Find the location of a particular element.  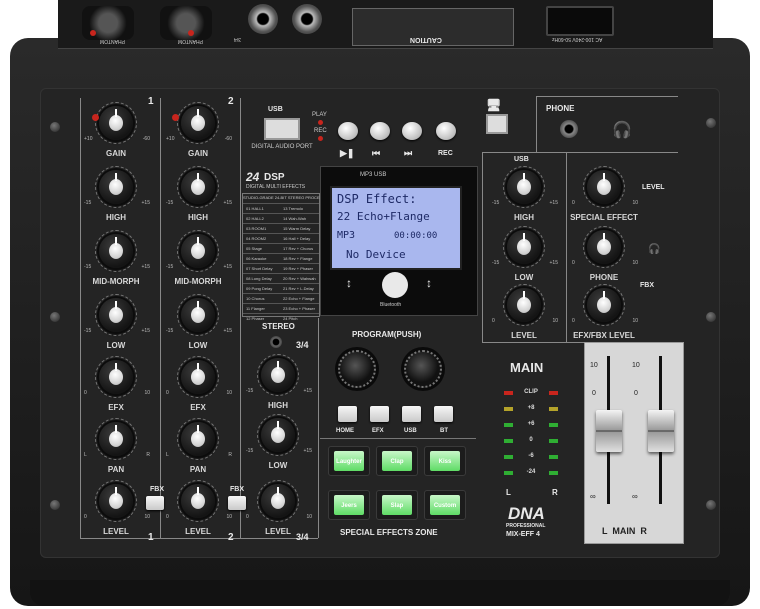

power-inlet is located at coordinates (580, 21).